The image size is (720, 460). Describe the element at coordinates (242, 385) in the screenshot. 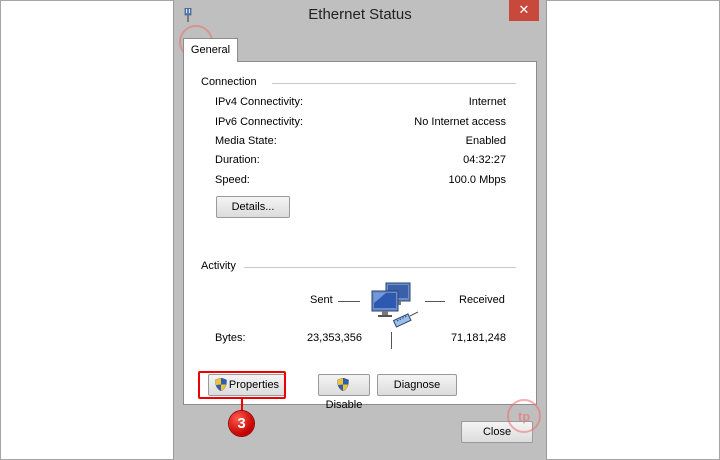

I see `properties-highlight-box` at that location.